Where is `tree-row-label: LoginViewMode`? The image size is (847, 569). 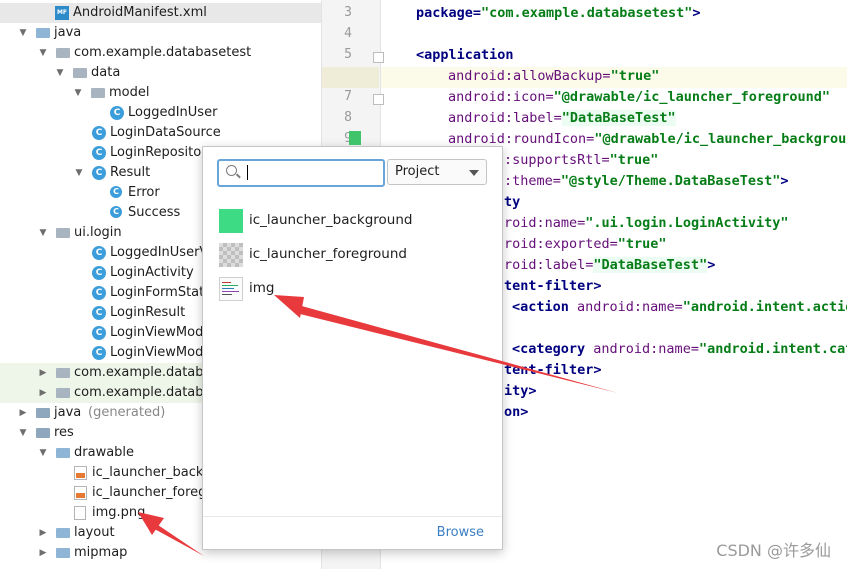
tree-row-label: LoginViewMode is located at coordinates (161, 332).